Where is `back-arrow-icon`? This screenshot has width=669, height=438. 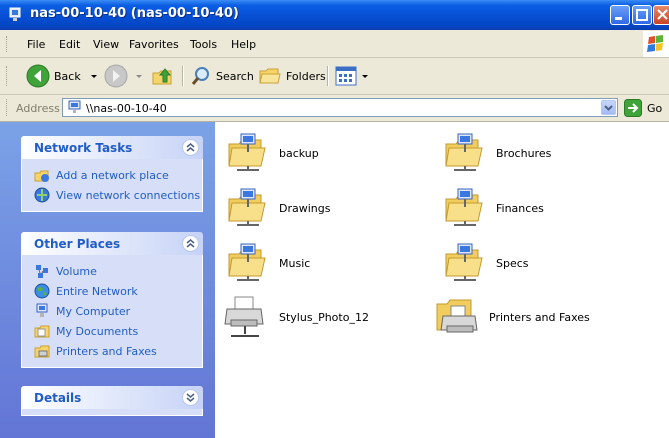
back-arrow-icon is located at coordinates (38, 76).